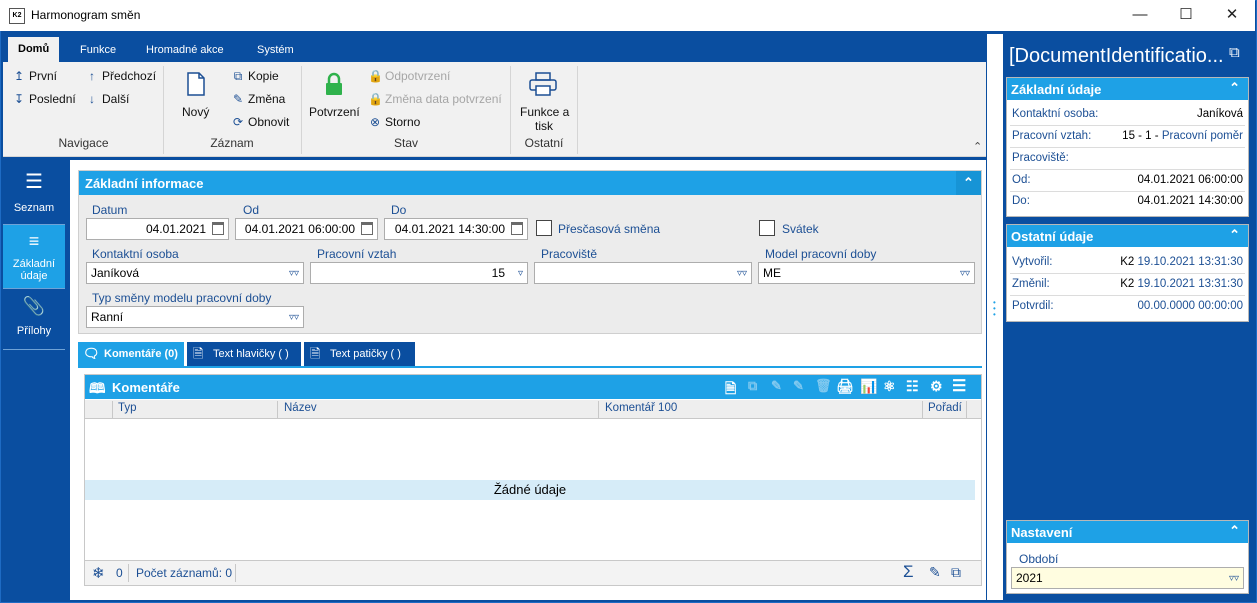 This screenshot has width=1257, height=603. What do you see at coordinates (184, 573) in the screenshot?
I see `record-count: Počet záznamů: 0` at bounding box center [184, 573].